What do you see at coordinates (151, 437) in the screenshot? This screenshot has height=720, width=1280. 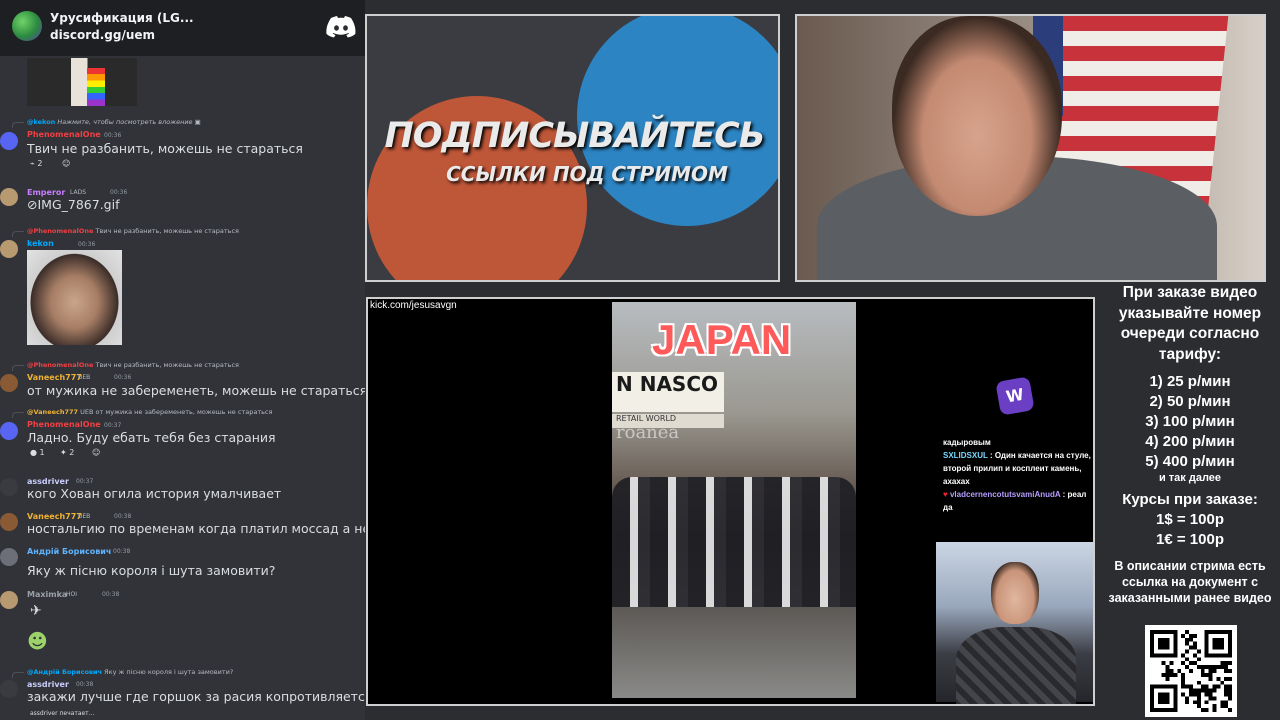 I see `message-text: Ладно. Буду ебать тебя без старания` at bounding box center [151, 437].